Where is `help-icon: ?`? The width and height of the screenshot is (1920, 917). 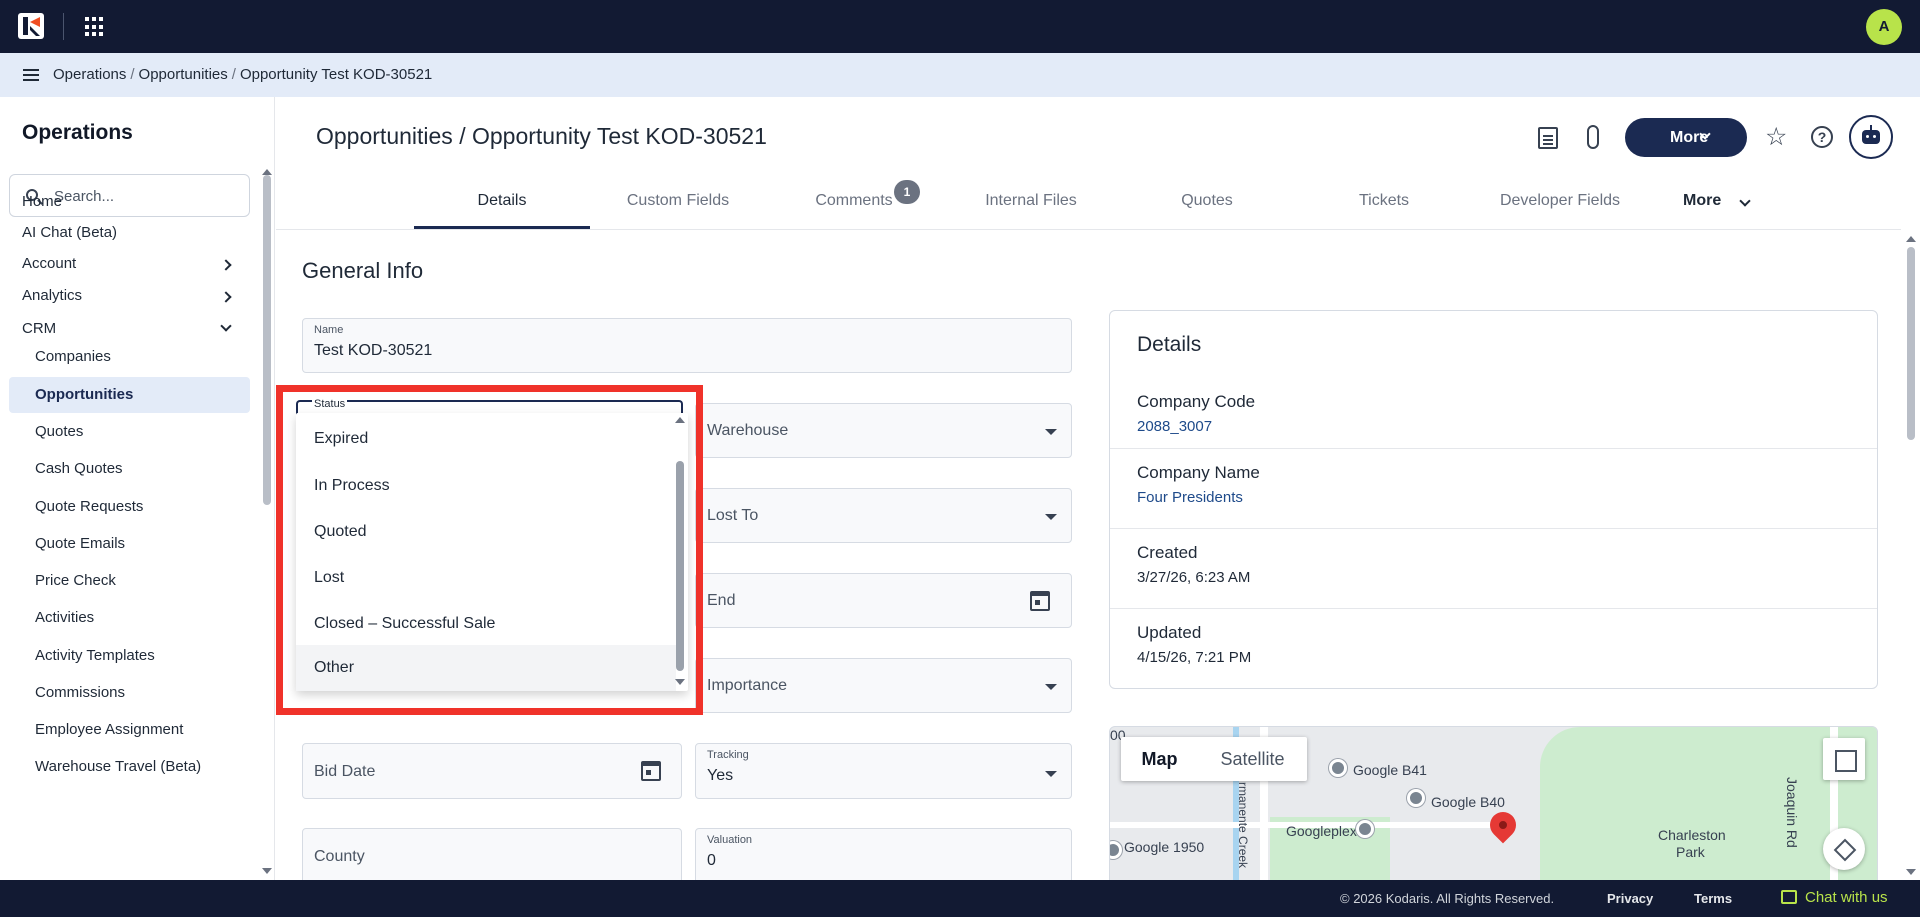 help-icon: ? is located at coordinates (1822, 137).